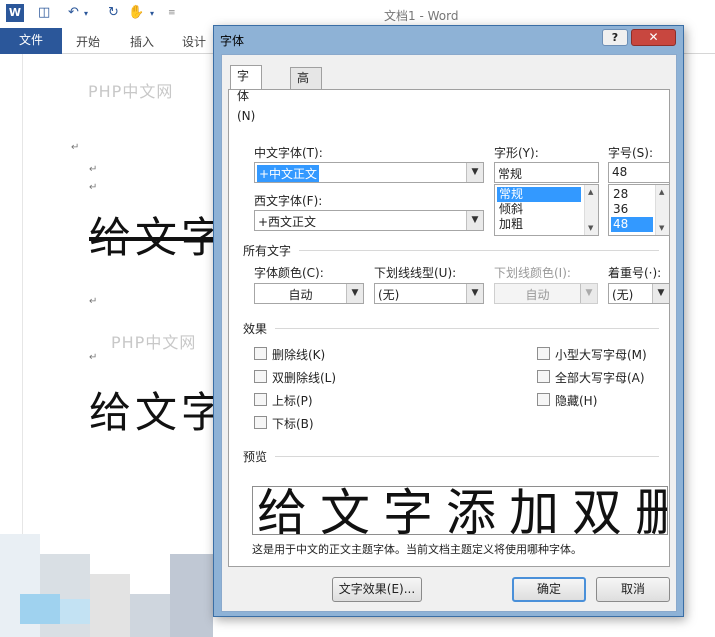 This screenshot has width=715, height=637. What do you see at coordinates (306, 96) in the screenshot?
I see `tab-advanced: 高级(V)` at bounding box center [306, 96].